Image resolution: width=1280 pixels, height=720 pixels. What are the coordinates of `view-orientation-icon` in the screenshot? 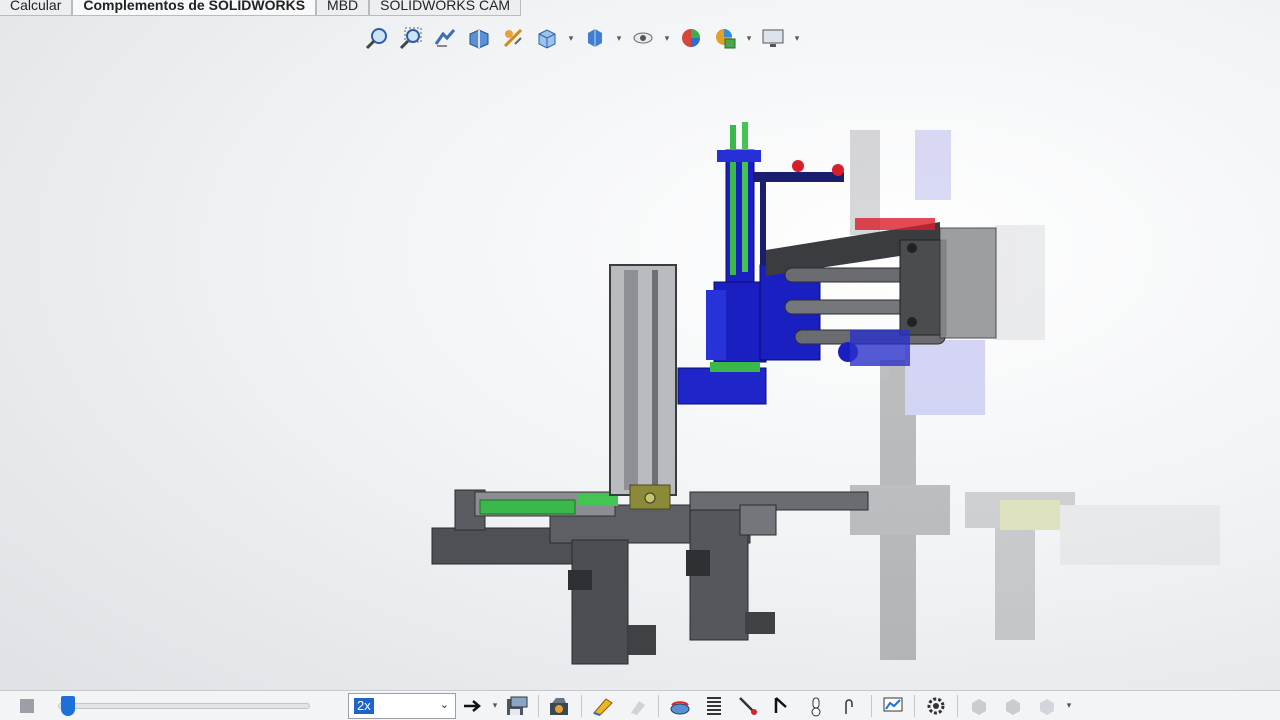 It's located at (547, 38).